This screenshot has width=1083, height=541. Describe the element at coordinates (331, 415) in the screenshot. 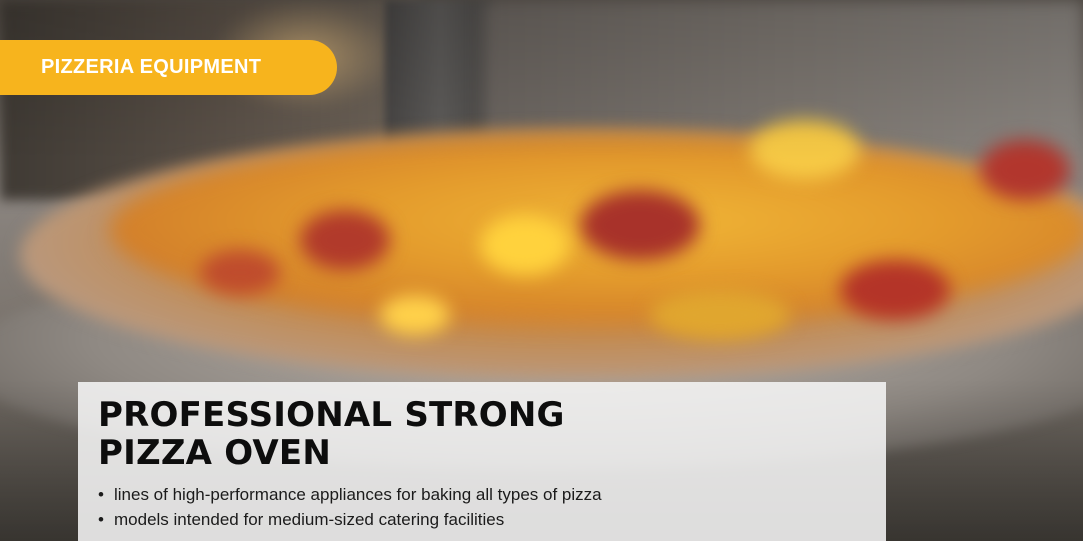

I see `card-title-line-1: PROFESSIONAL STRONG` at that location.